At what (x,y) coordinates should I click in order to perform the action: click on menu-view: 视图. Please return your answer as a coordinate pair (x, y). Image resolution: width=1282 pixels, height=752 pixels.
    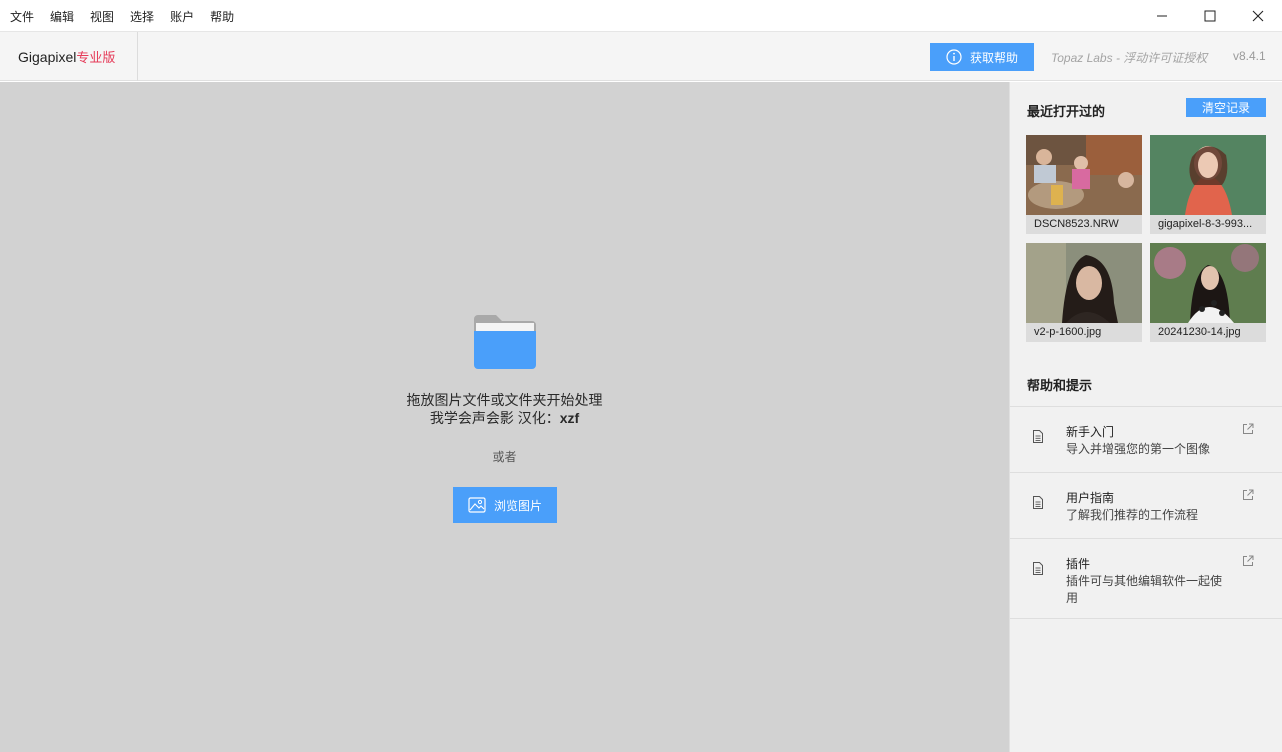
    Looking at the image, I should click on (102, 16).